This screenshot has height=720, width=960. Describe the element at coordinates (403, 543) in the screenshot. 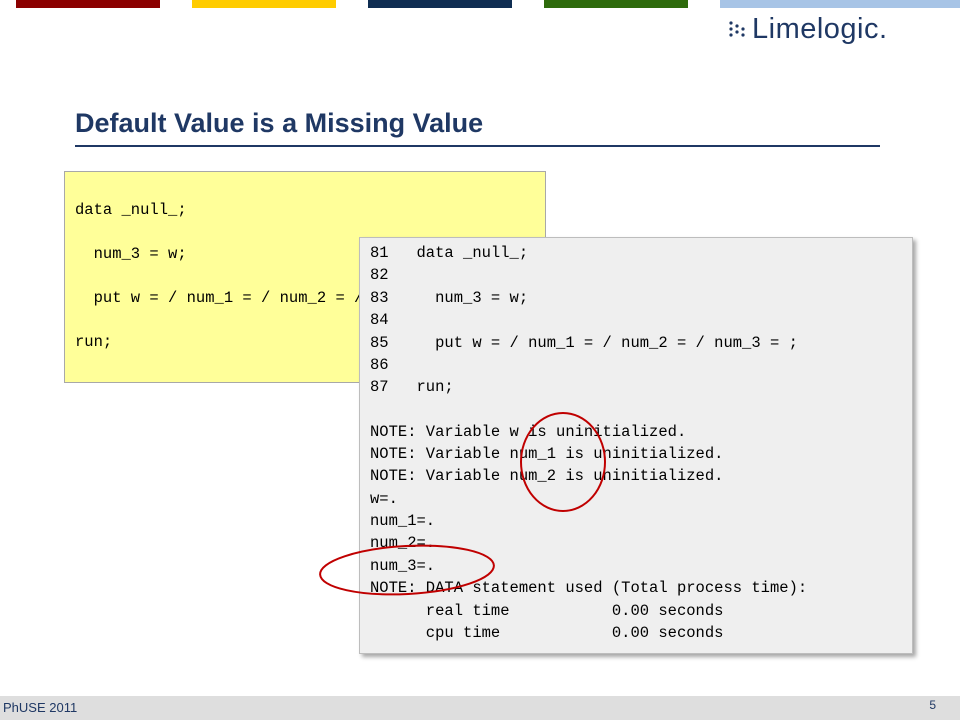

I see `log-line: num_2=.` at that location.